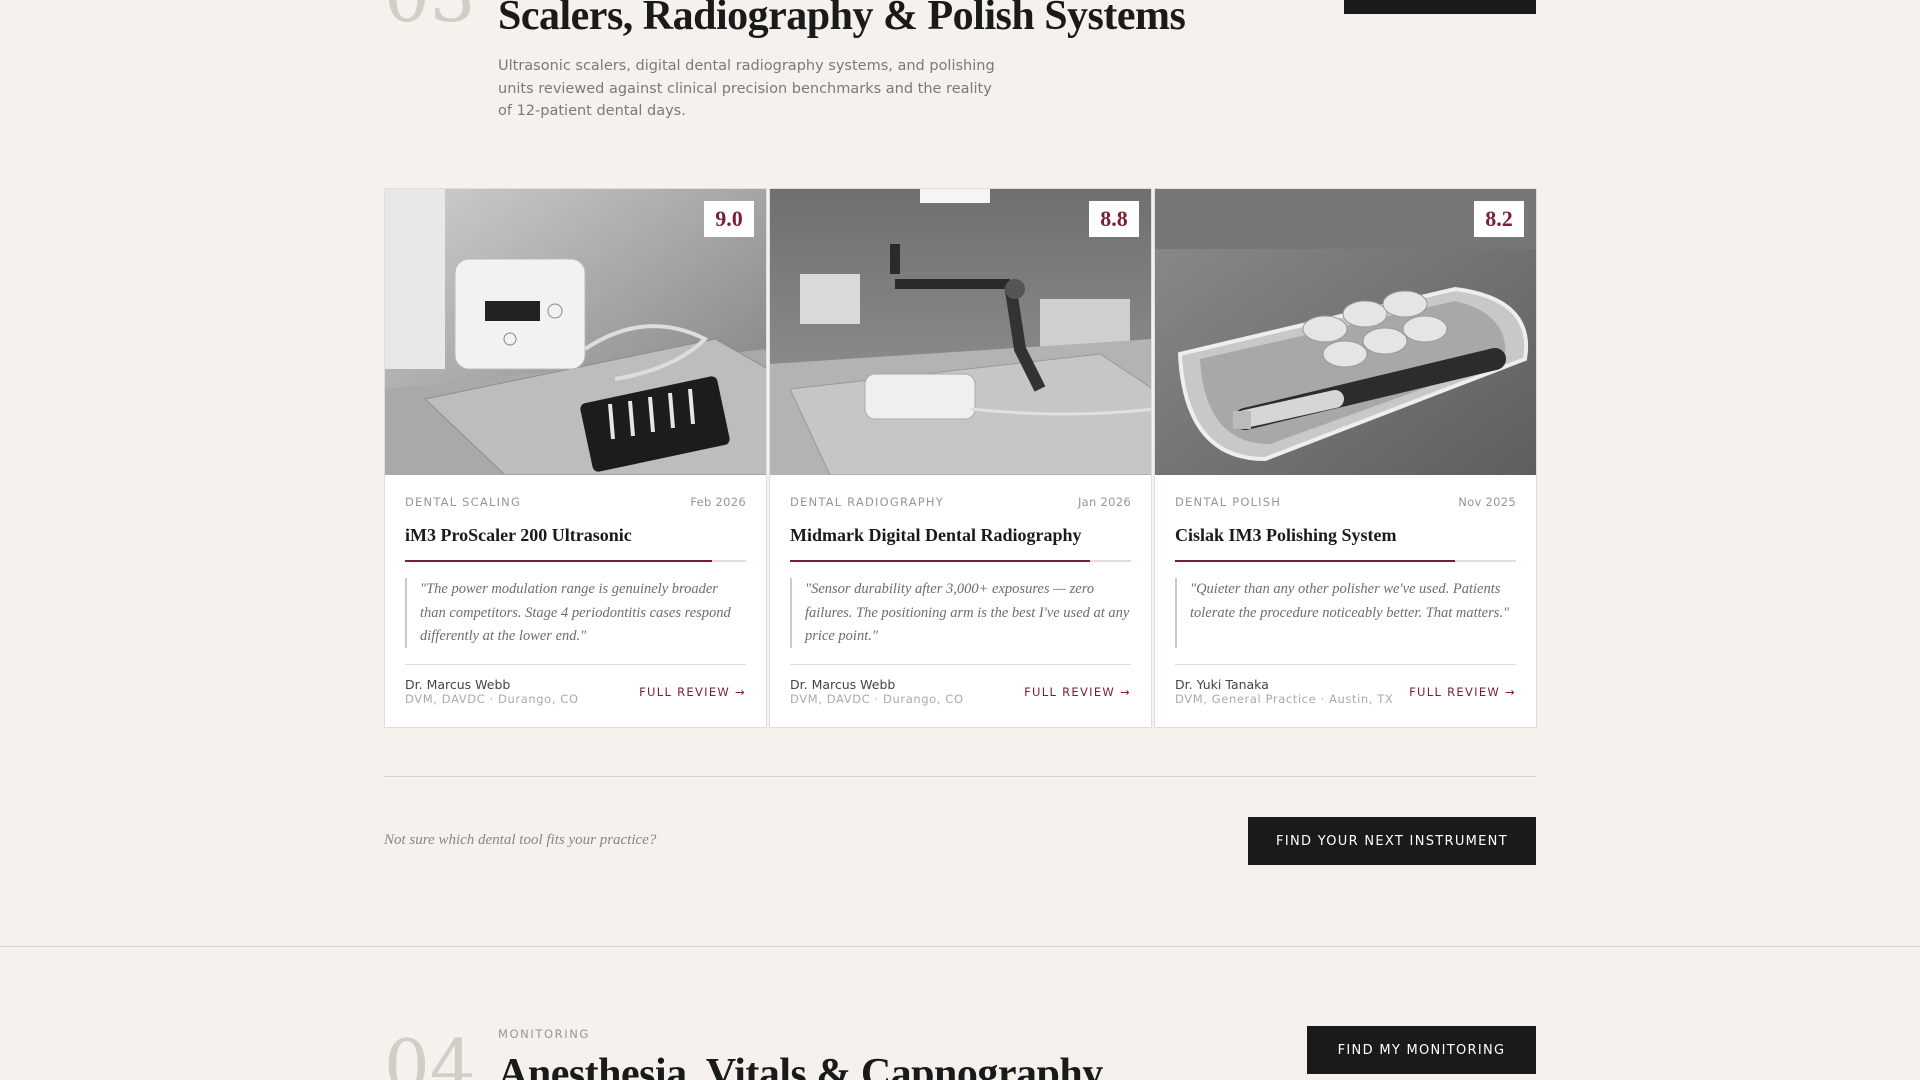  I want to click on card-category: DENTAL RADIOGRAPHY, so click(867, 502).